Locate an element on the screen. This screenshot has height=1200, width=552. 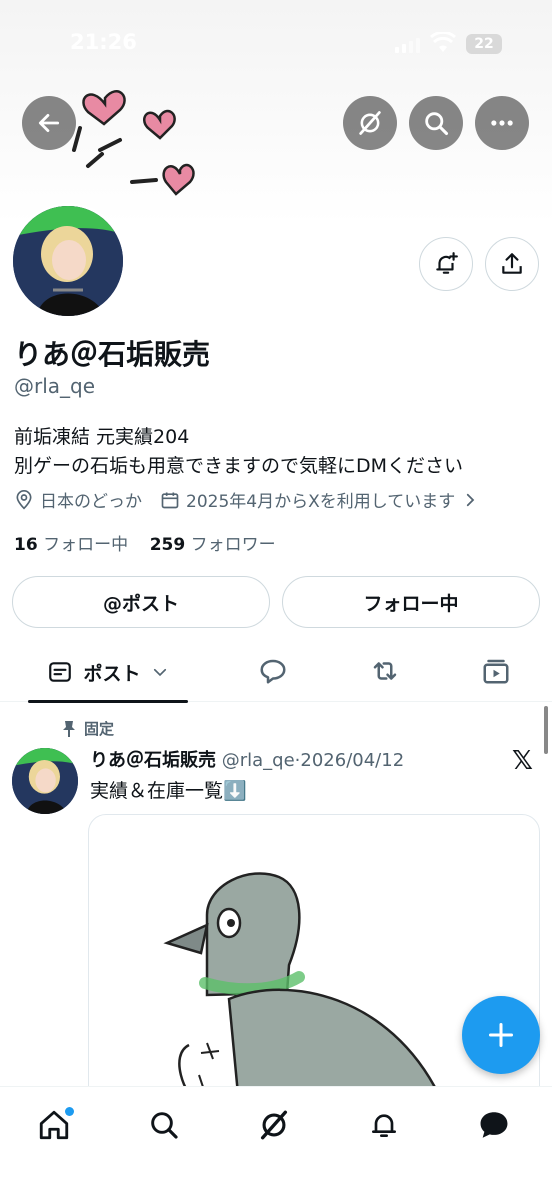
following-button: フォロー中 is located at coordinates (411, 602).